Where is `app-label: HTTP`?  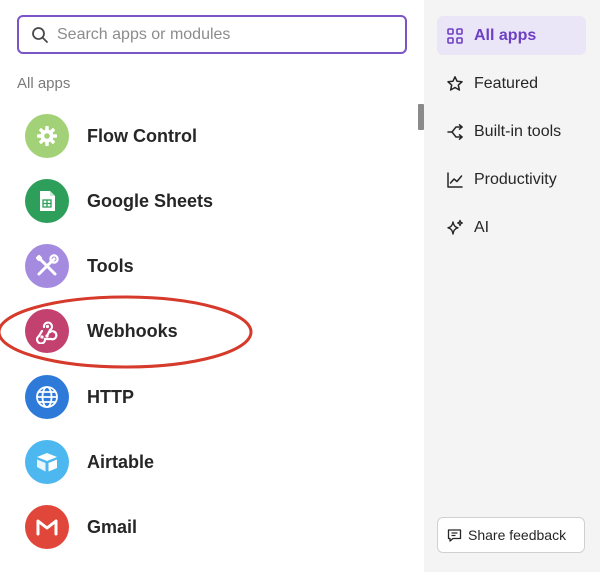 app-label: HTTP is located at coordinates (110, 396).